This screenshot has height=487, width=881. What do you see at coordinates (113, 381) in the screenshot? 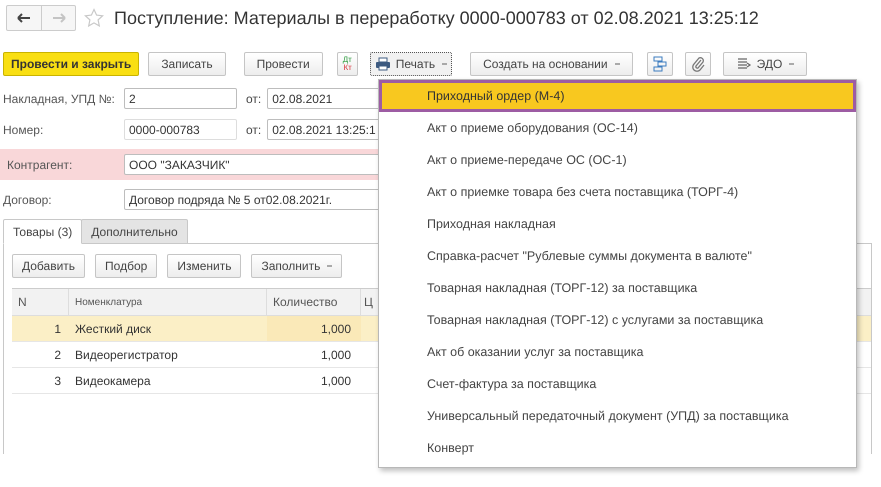
I see `table-cell-text: Видеокамера` at bounding box center [113, 381].